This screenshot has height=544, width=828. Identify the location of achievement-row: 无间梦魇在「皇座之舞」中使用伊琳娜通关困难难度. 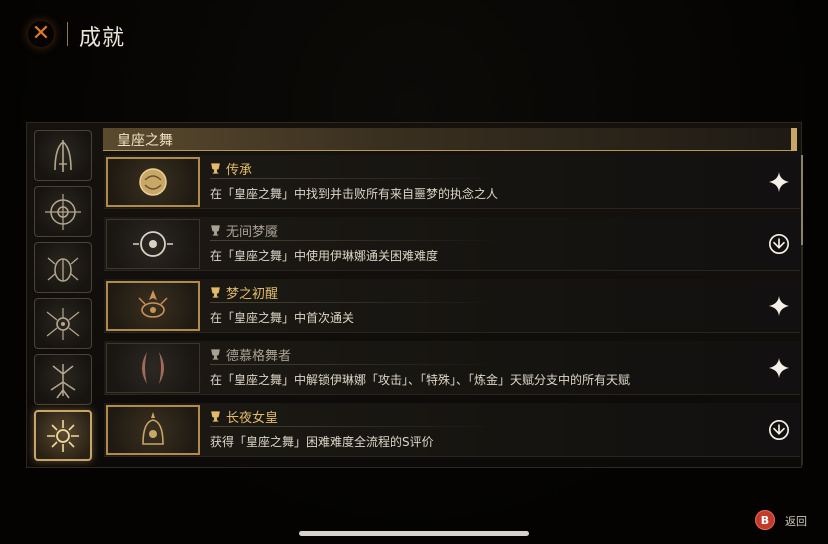
(452, 244).